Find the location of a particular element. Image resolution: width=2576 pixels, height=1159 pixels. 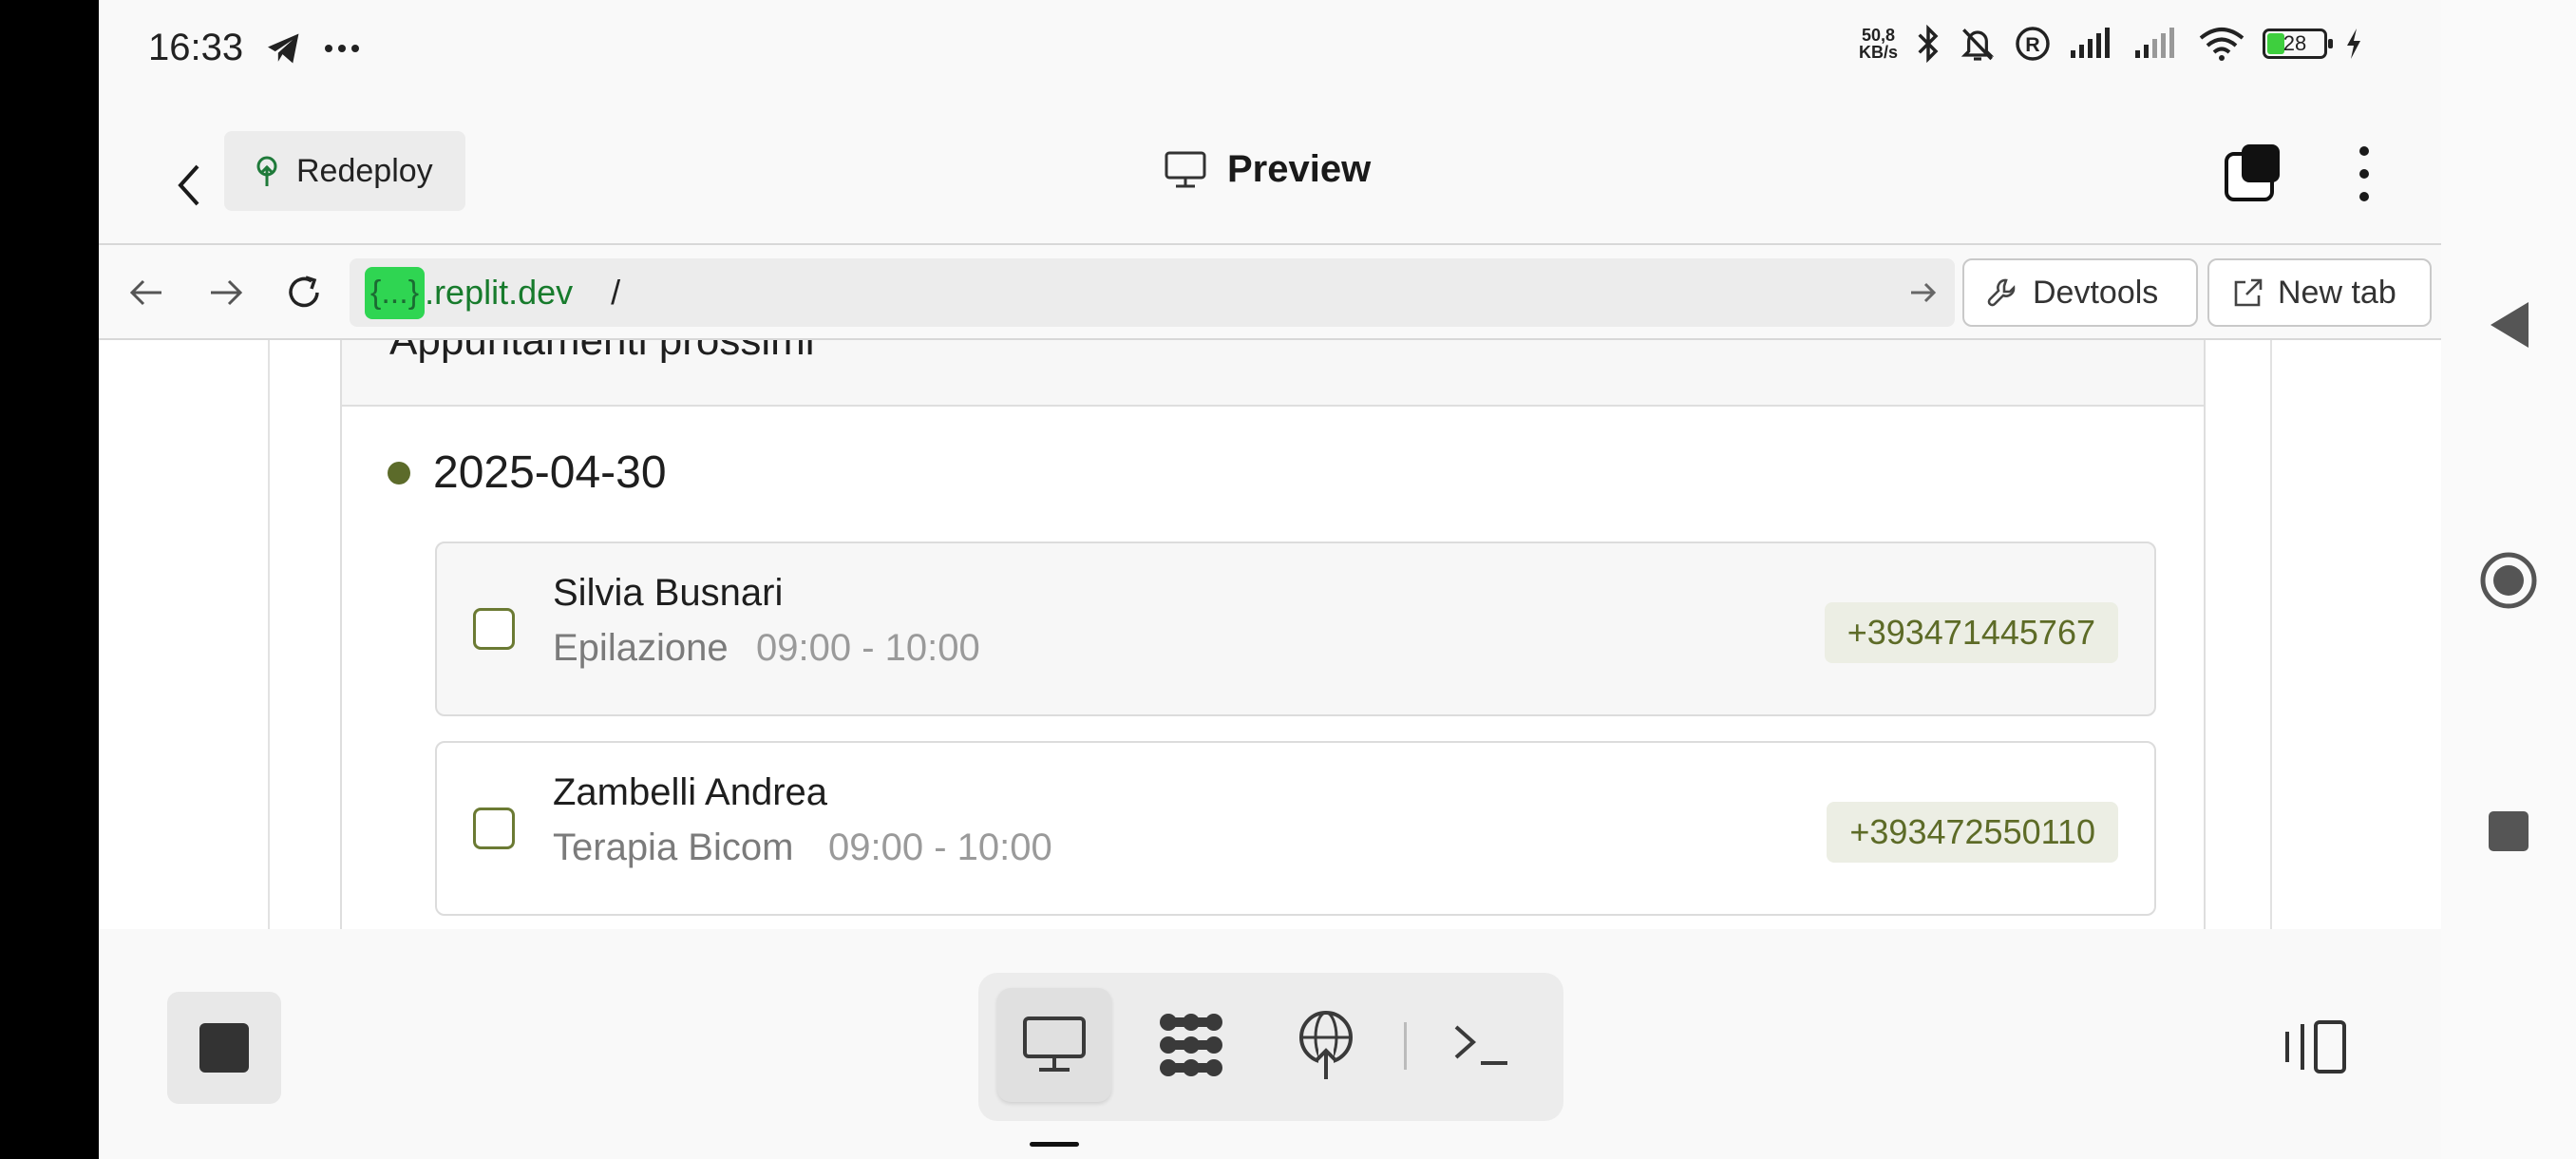

phone-badge: +393471445767 is located at coordinates (1971, 632).